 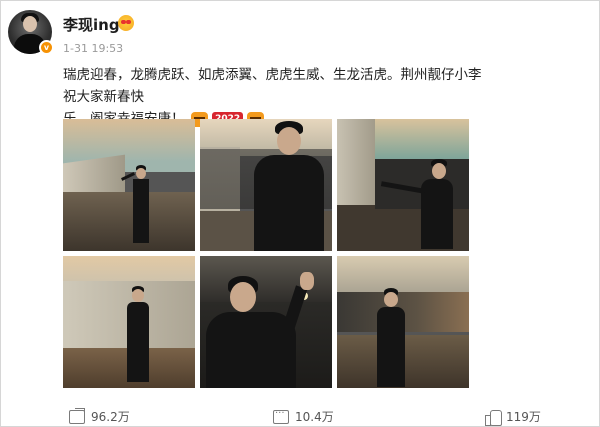 I want to click on share-icon, so click(x=77, y=416).